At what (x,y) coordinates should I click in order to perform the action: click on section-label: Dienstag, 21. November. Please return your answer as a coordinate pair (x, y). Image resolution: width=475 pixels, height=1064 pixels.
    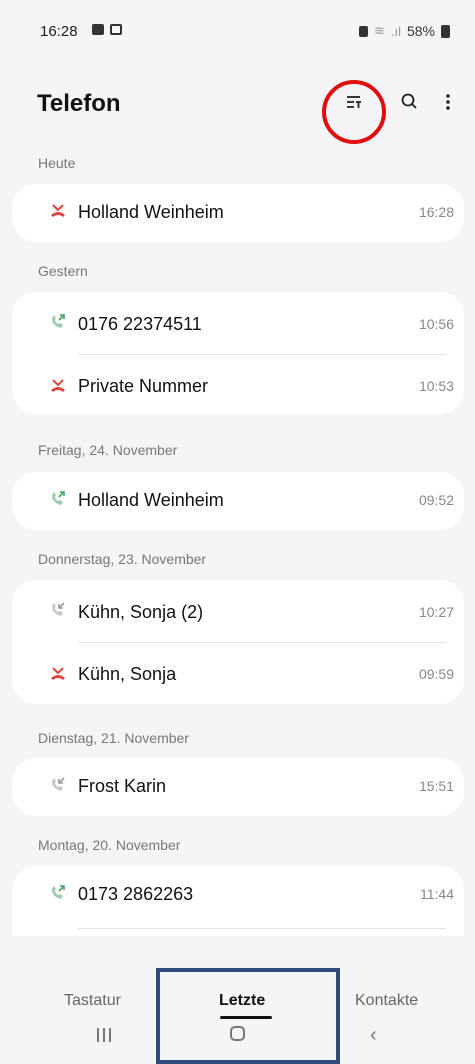
    Looking at the image, I should click on (113, 738).